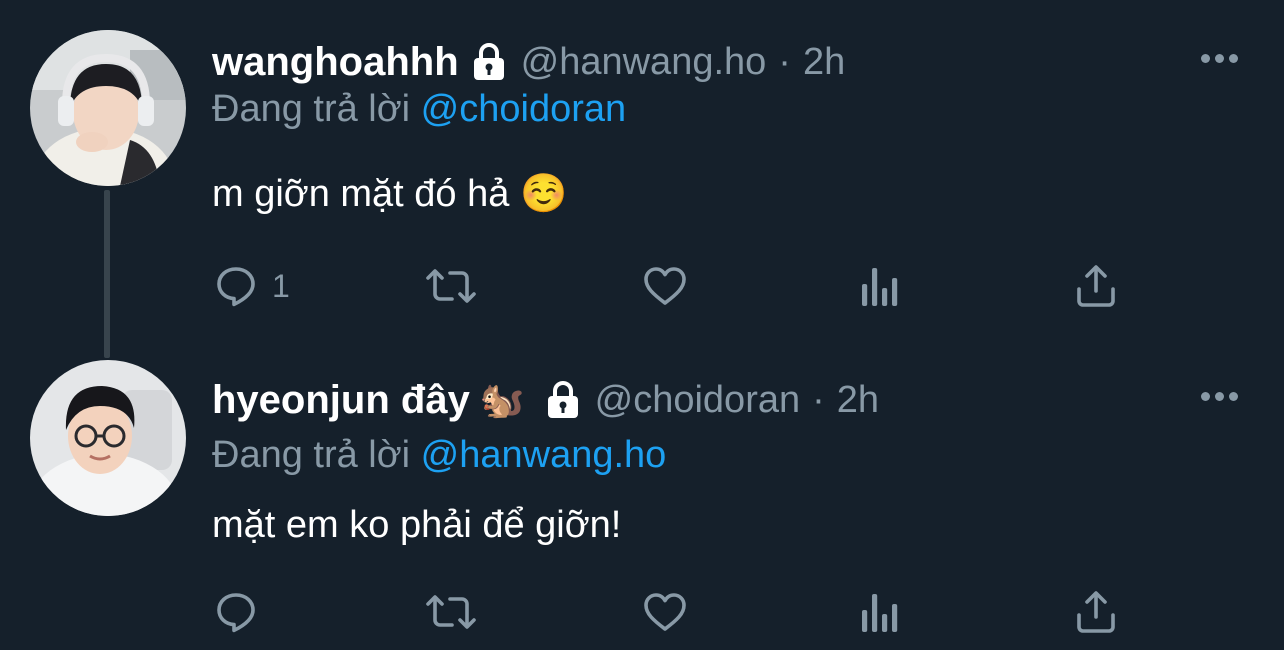 The height and width of the screenshot is (650, 1284). Describe the element at coordinates (697, 400) in the screenshot. I see `handle: @choidoran` at that location.